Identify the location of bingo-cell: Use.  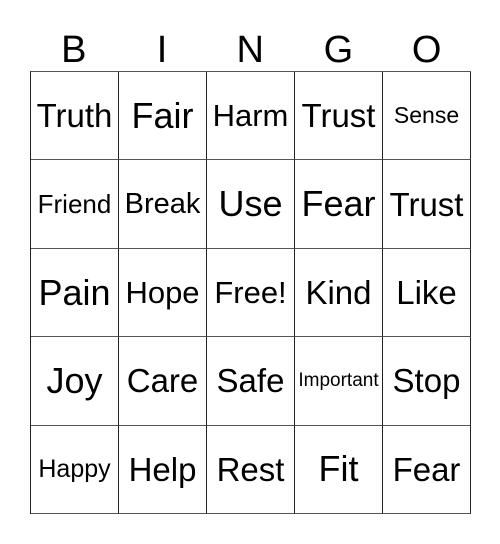
(251, 204).